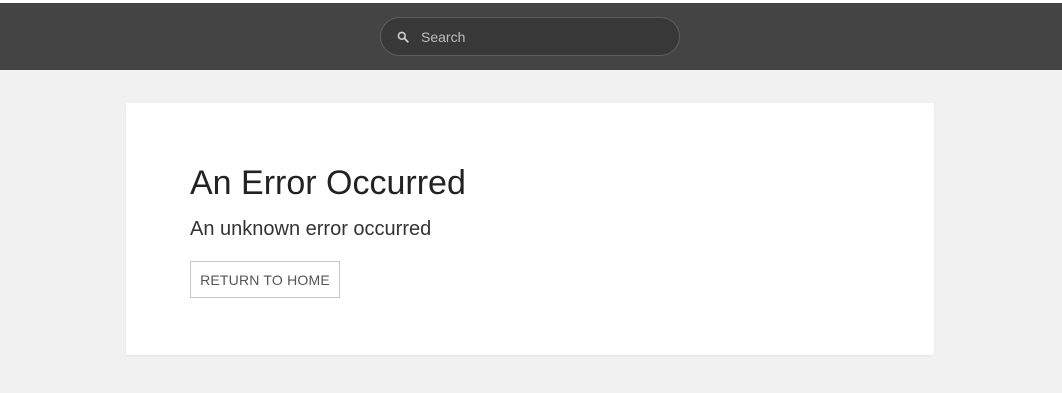 The image size is (1062, 393). I want to click on search-box, so click(530, 36).